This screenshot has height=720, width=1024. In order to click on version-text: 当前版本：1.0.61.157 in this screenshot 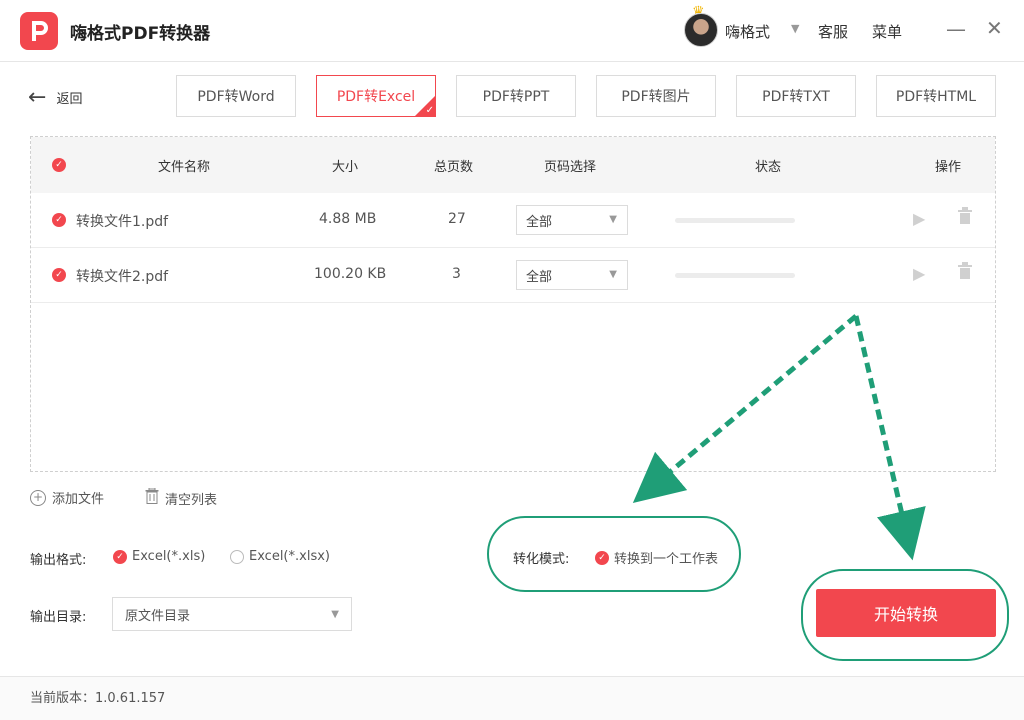, I will do `click(98, 698)`.